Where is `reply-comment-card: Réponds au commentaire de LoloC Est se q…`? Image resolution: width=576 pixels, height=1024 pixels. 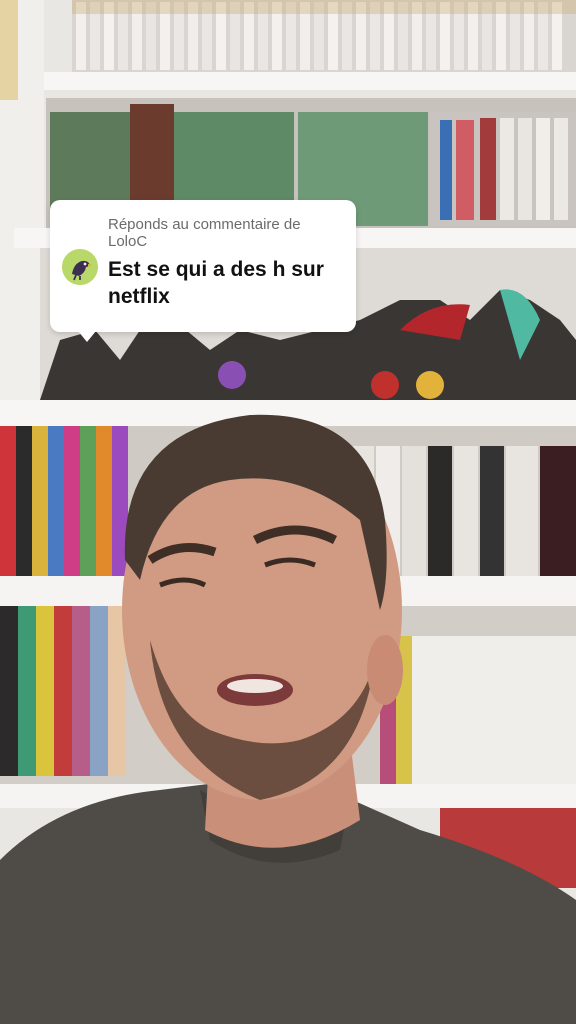 reply-comment-card: Réponds au commentaire de LoloC Est se q… is located at coordinates (203, 271).